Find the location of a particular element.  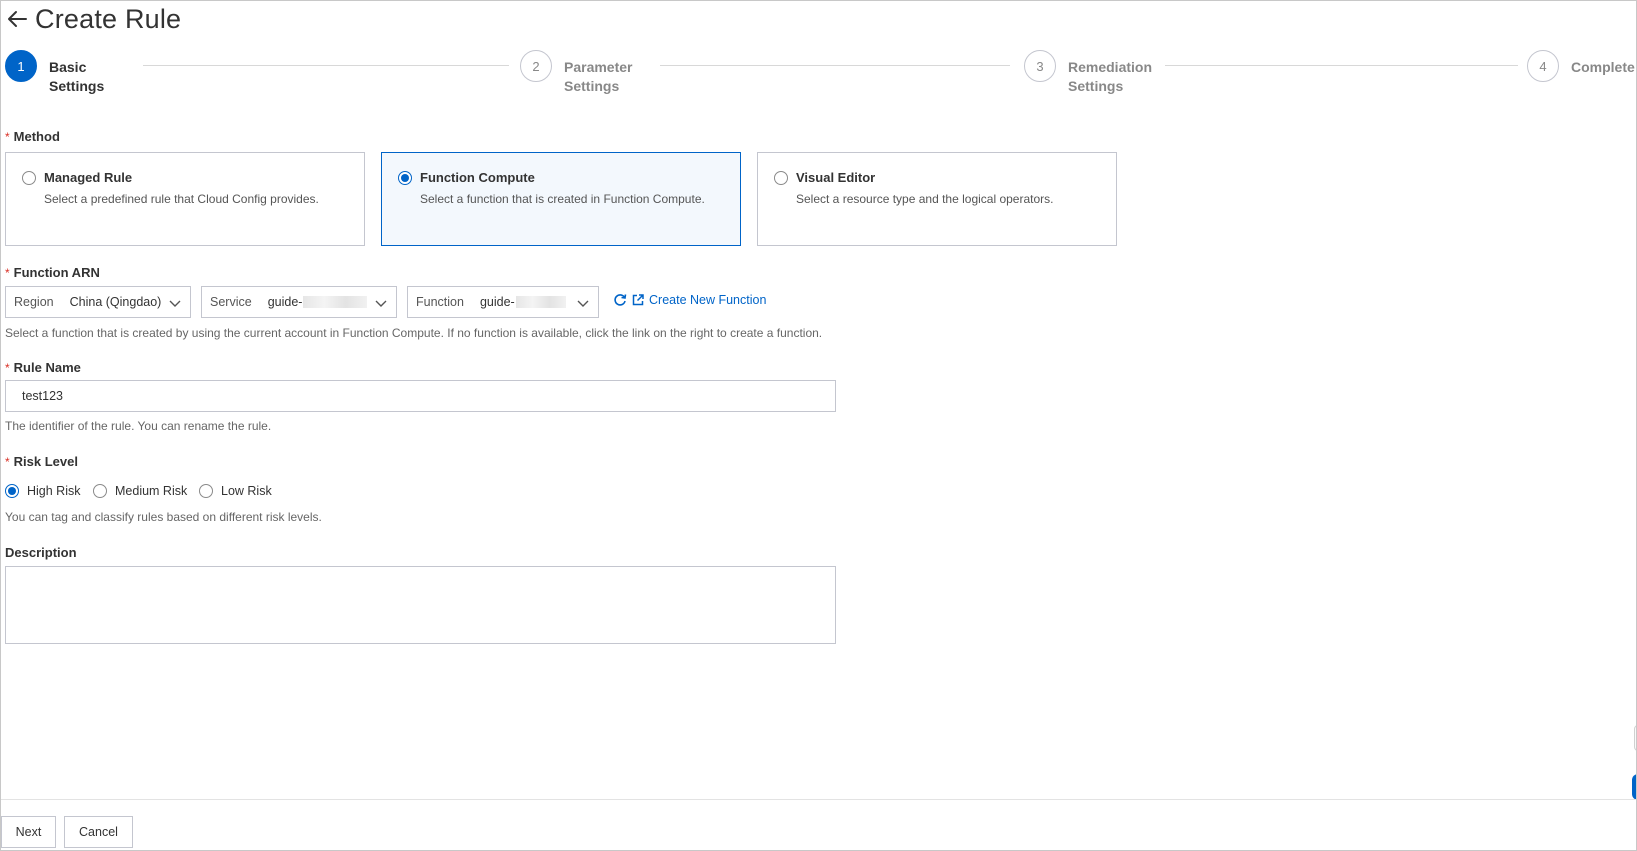

service-select: Service guide- is located at coordinates (299, 302).